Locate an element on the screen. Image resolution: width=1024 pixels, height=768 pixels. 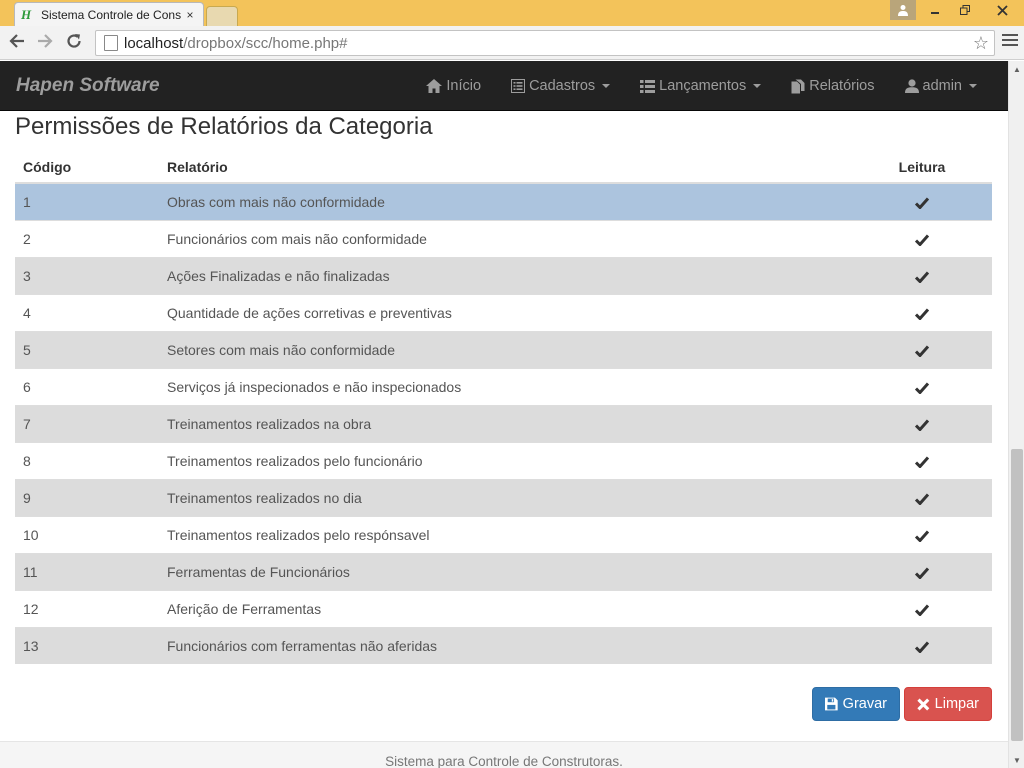
restore-icon is located at coordinates (965, 10).